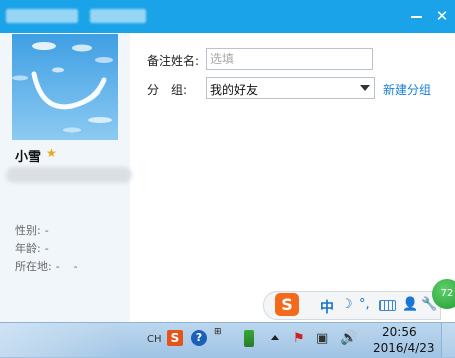 This screenshot has width=455, height=358. I want to click on input-language-indicator: CH, so click(154, 339).